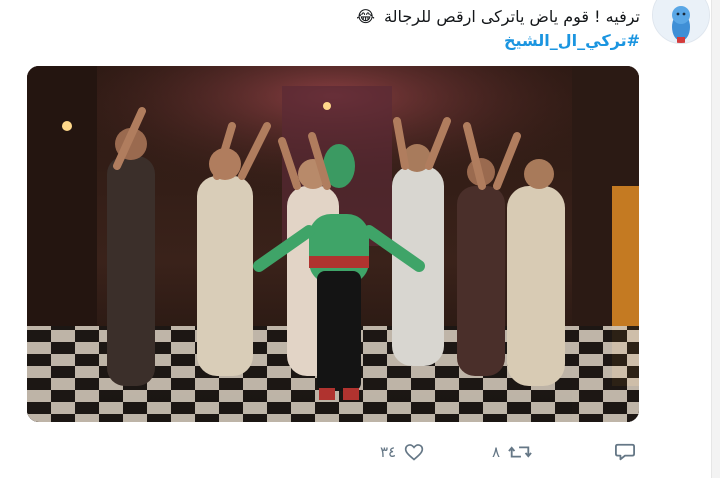 Image resolution: width=720 pixels, height=478 pixels. I want to click on tweet-body: ترفيه ! قوم ياض ياتركى ارقص للرجالة, so click(512, 16).